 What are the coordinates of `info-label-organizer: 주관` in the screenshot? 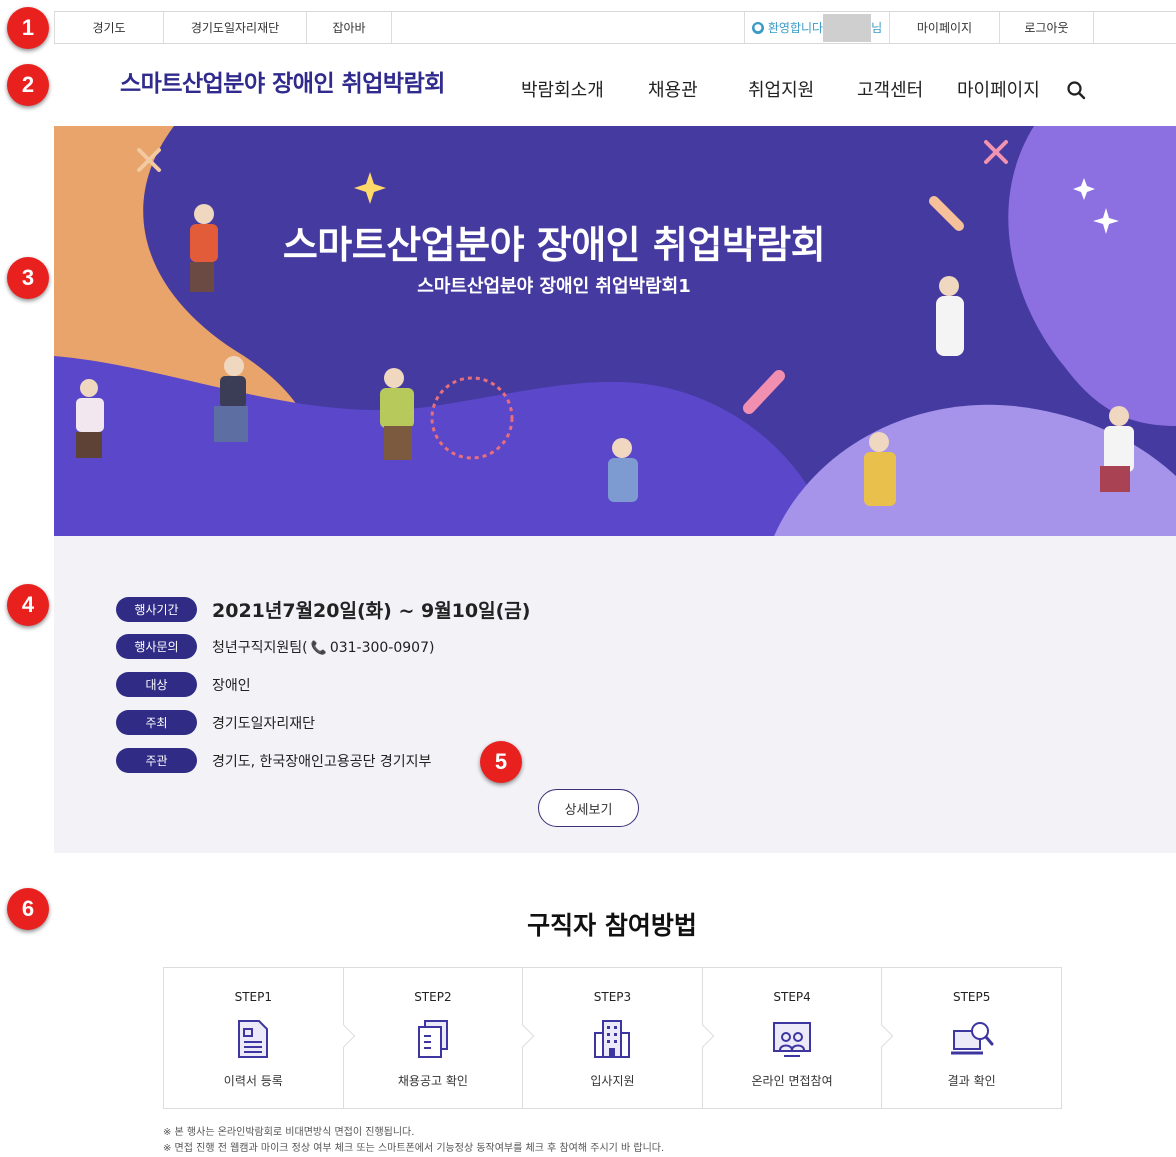 It's located at (156, 760).